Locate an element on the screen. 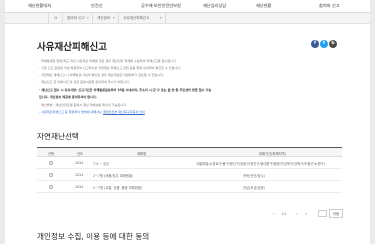 Image resolution: width=375 pixels, height=244 pixels. row-disaster-name: 2~7월 (교통, 강풍, 풍랑 피해현황) is located at coordinates (118, 188).